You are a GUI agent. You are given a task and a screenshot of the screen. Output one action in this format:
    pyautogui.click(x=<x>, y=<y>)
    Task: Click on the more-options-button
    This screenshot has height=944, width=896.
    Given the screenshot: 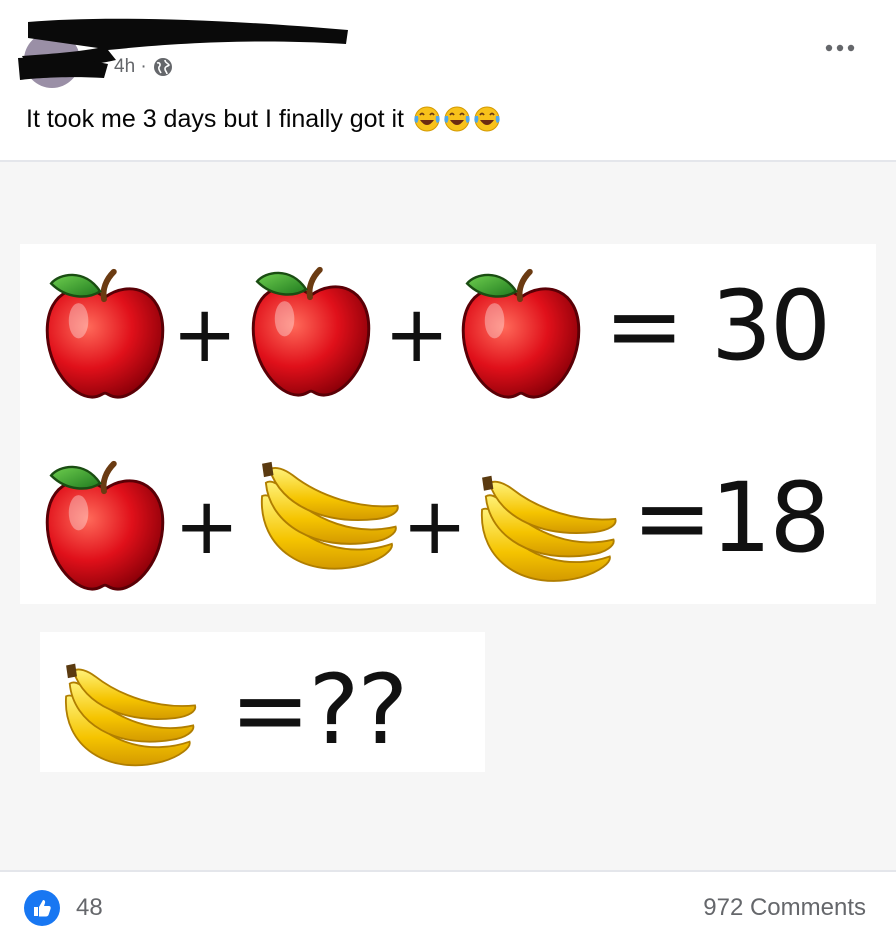 What is the action you would take?
    pyautogui.click(x=840, y=48)
    